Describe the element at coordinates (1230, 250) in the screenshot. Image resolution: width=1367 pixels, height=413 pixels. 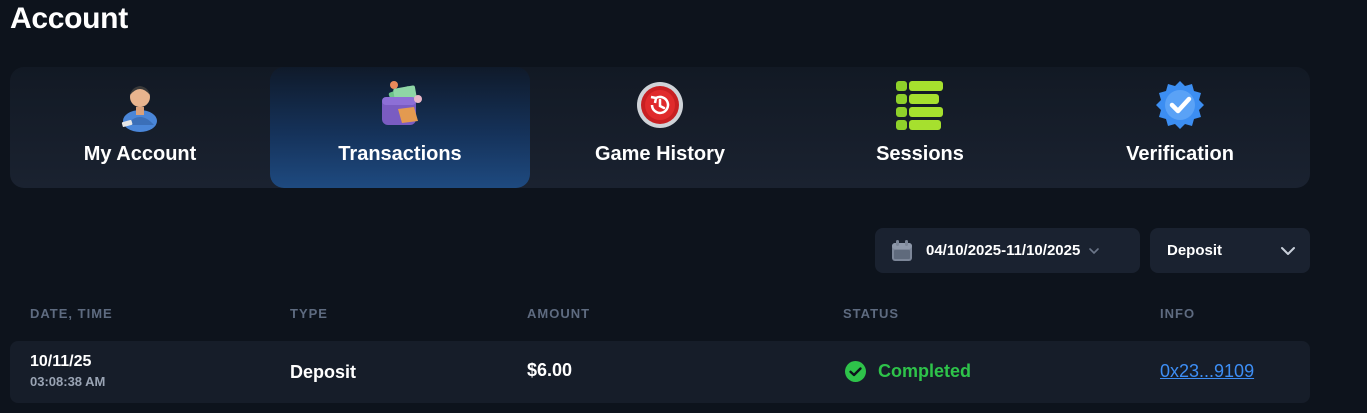
I see `transaction-type-select: Deposit` at that location.